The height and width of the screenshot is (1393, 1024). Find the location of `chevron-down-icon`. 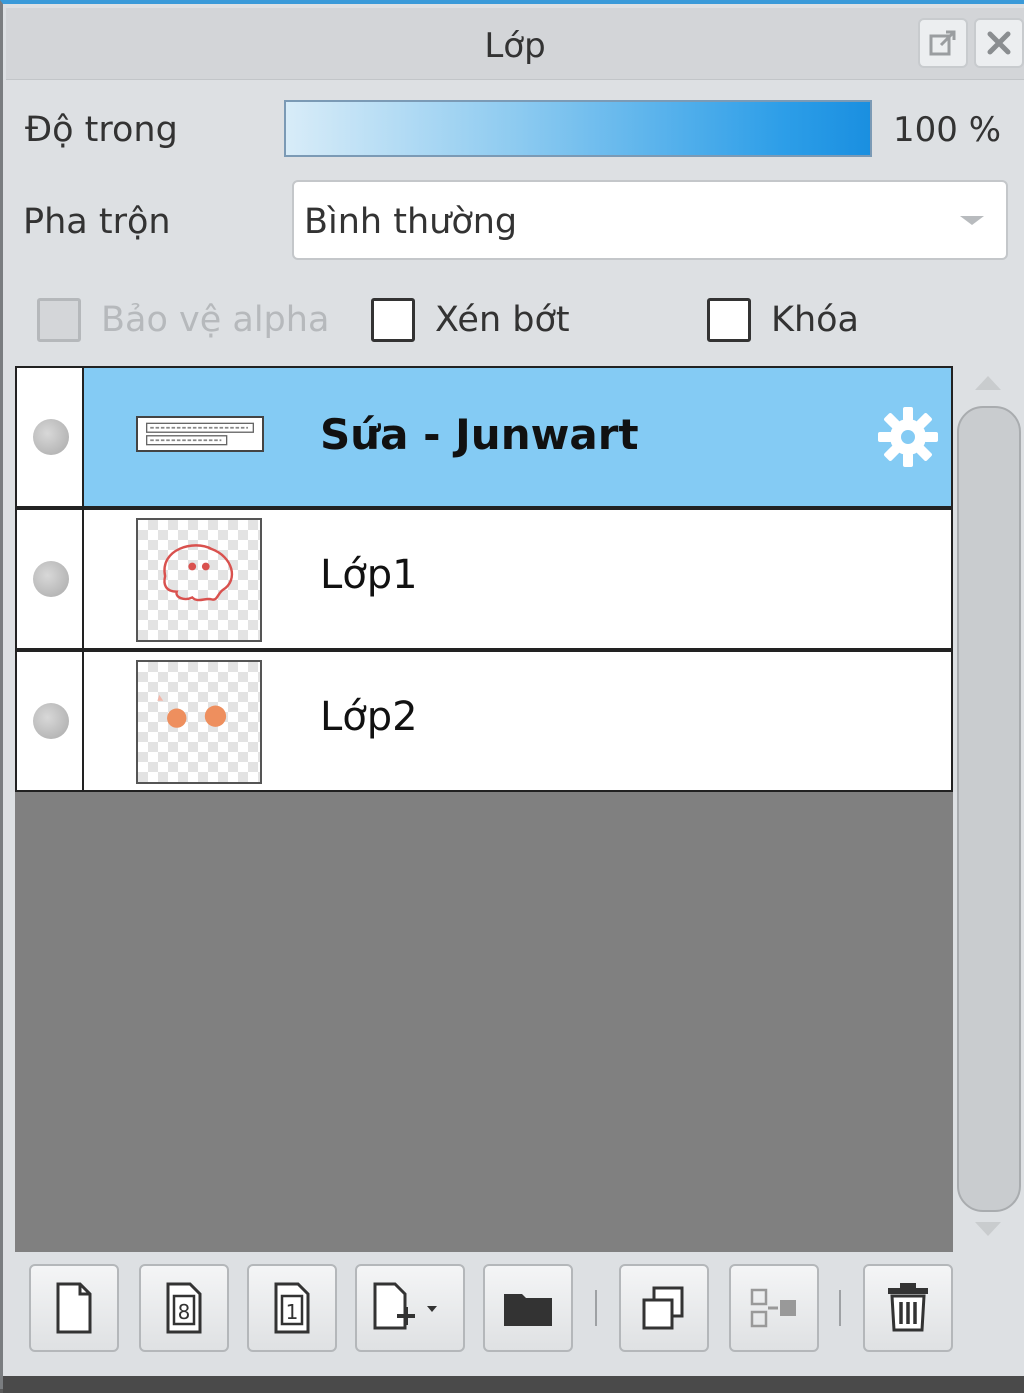

chevron-down-icon is located at coordinates (972, 220).